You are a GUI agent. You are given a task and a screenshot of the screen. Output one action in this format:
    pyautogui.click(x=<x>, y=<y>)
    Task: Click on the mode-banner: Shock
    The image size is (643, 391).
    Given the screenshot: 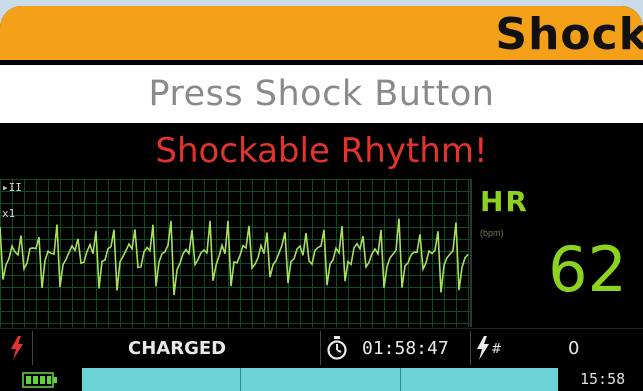 What is the action you would take?
    pyautogui.click(x=321, y=33)
    